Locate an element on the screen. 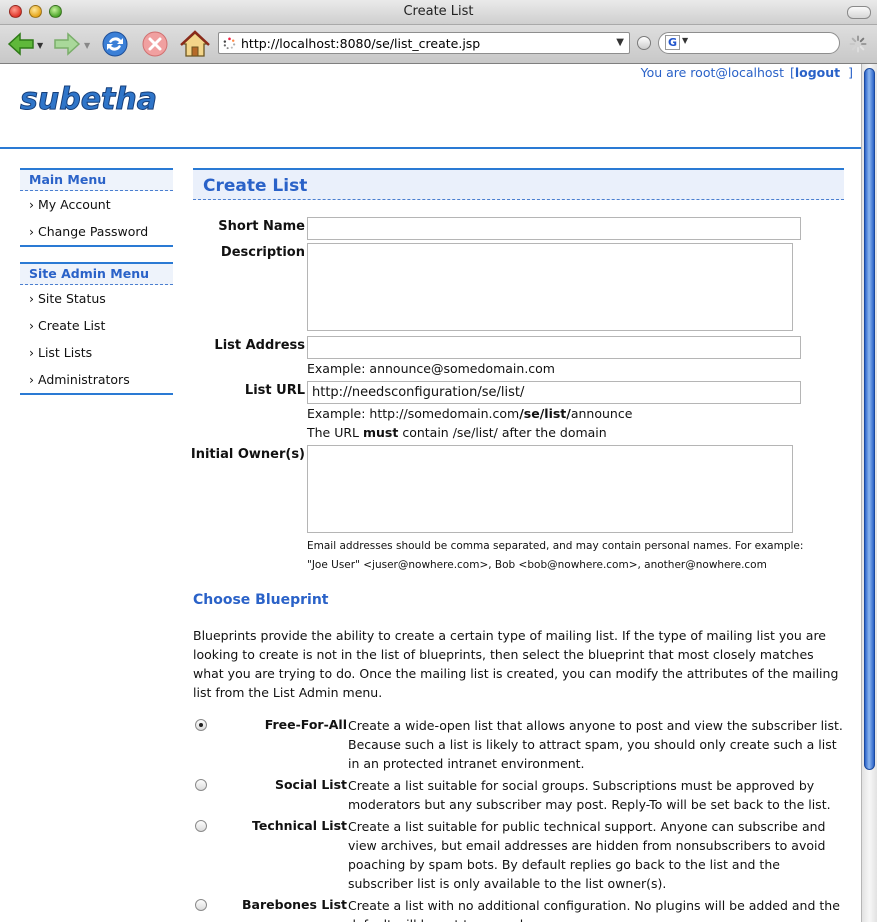 The image size is (877, 922). menu-item-administrators: › Administrators is located at coordinates (96, 379).